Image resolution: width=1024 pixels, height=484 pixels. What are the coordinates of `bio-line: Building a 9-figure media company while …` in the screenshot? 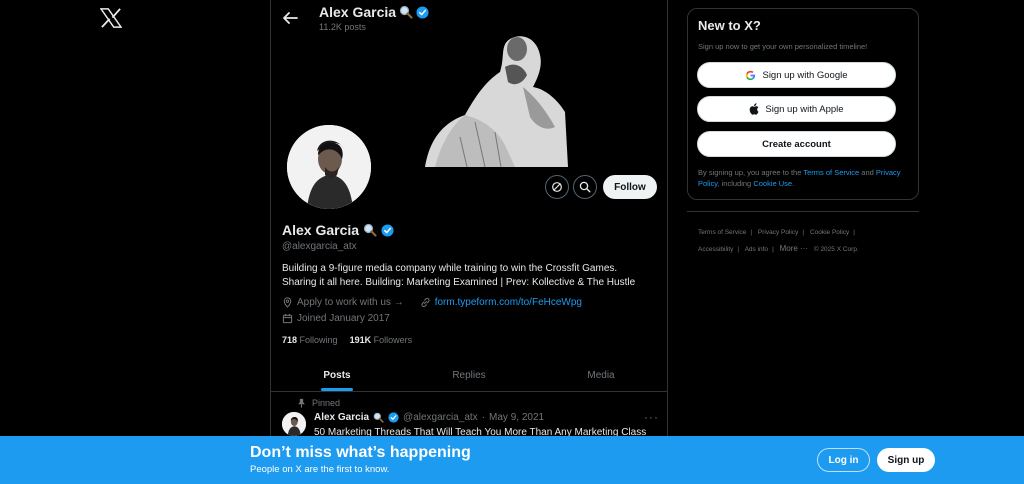 It's located at (450, 268).